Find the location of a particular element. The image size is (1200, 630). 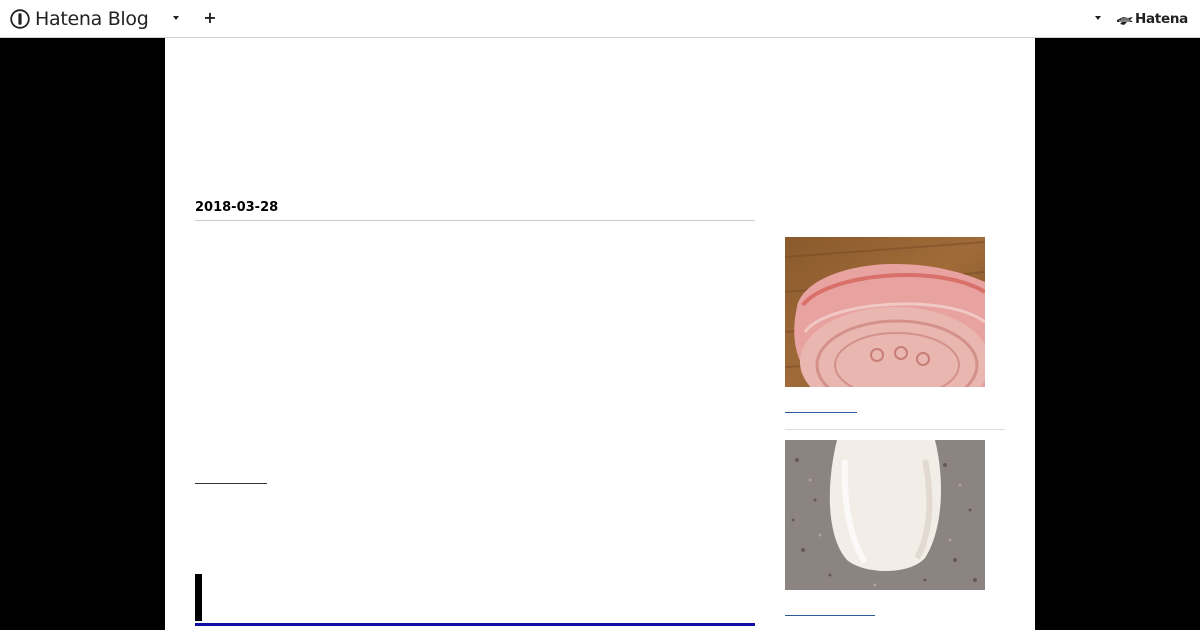

global-header: Hatena Blog + Hatena is located at coordinates (600, 19).